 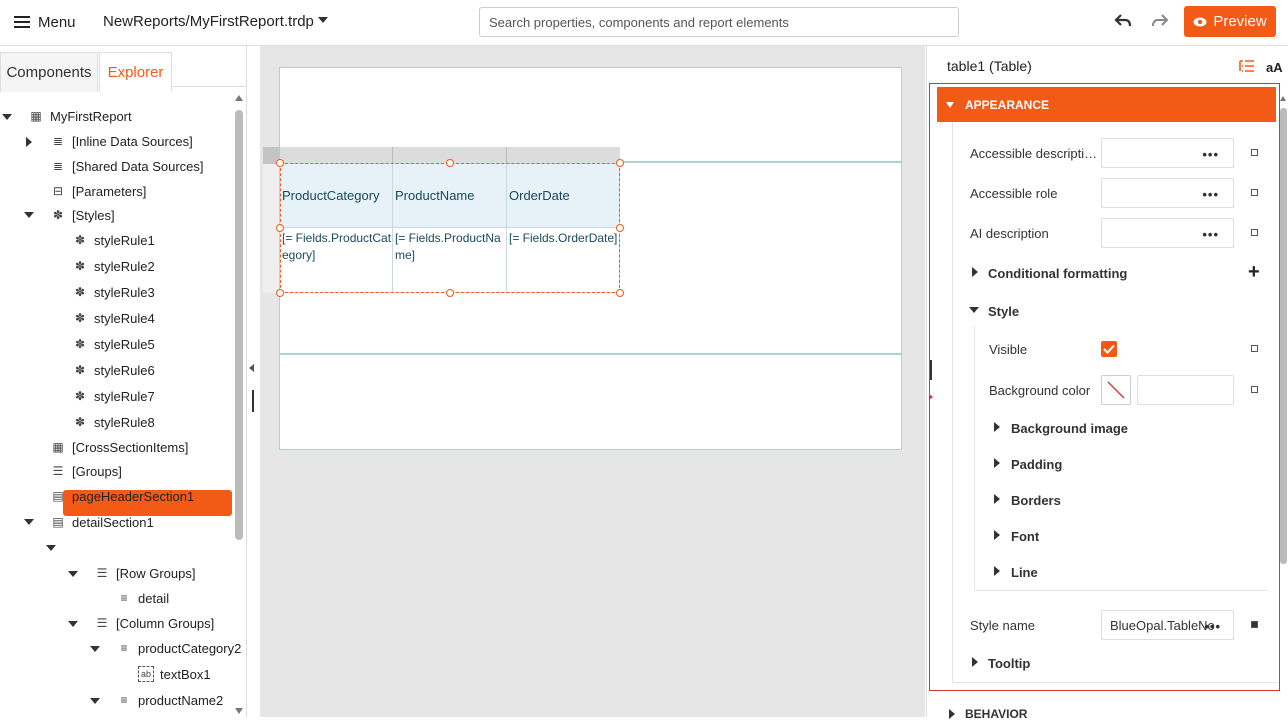 I want to click on line-group: Line, so click(x=1024, y=572).